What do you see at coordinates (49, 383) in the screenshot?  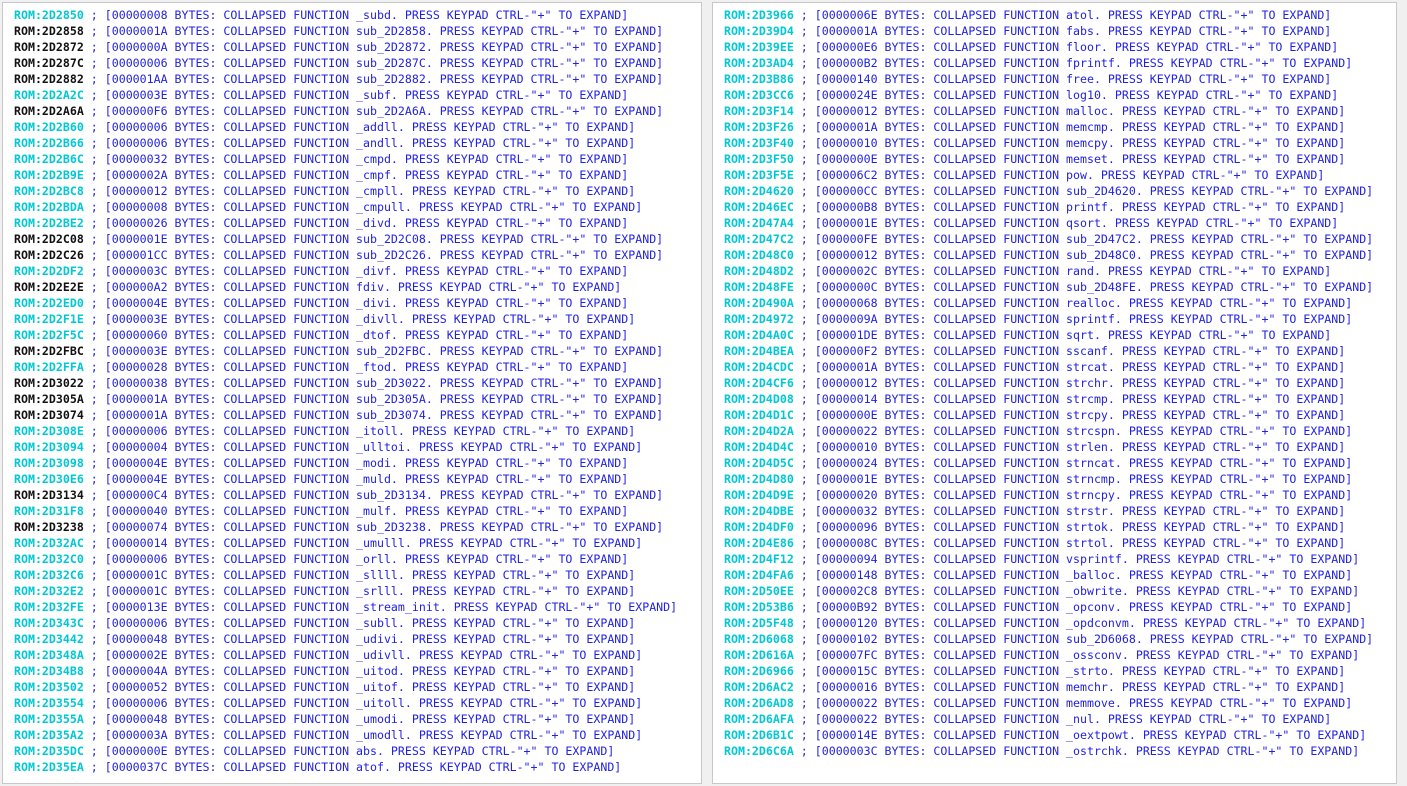 I see `address-label: ROM:2D3022` at bounding box center [49, 383].